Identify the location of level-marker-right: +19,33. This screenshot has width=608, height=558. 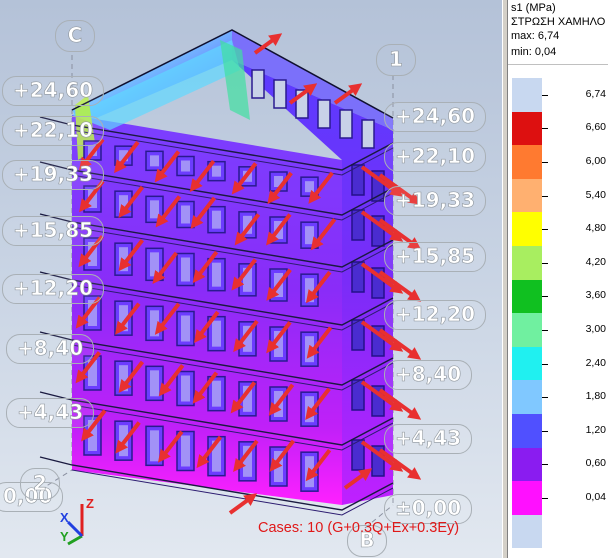
(435, 201).